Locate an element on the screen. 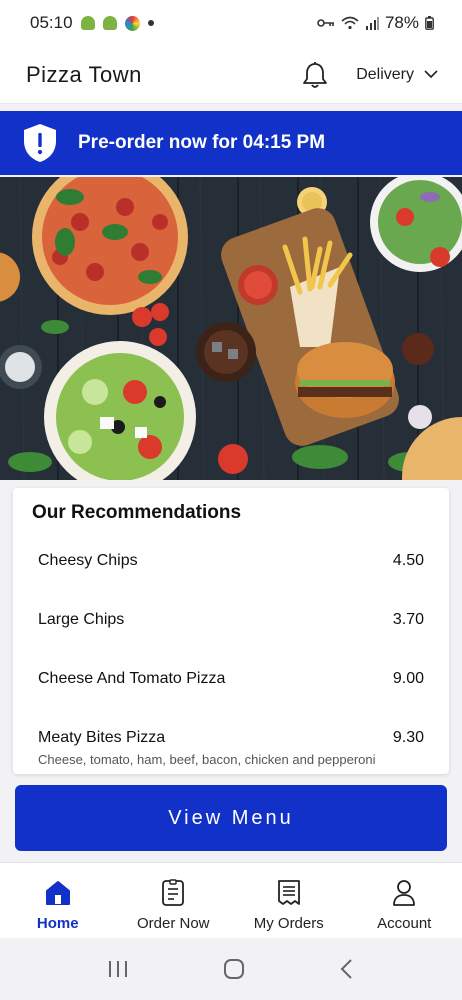 The height and width of the screenshot is (1000, 462). nav-item-account: Account is located at coordinates (404, 900).